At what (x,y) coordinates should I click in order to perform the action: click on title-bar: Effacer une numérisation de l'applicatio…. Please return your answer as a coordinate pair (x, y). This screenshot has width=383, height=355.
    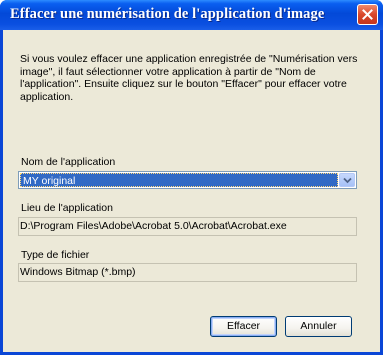
    Looking at the image, I should click on (191, 15).